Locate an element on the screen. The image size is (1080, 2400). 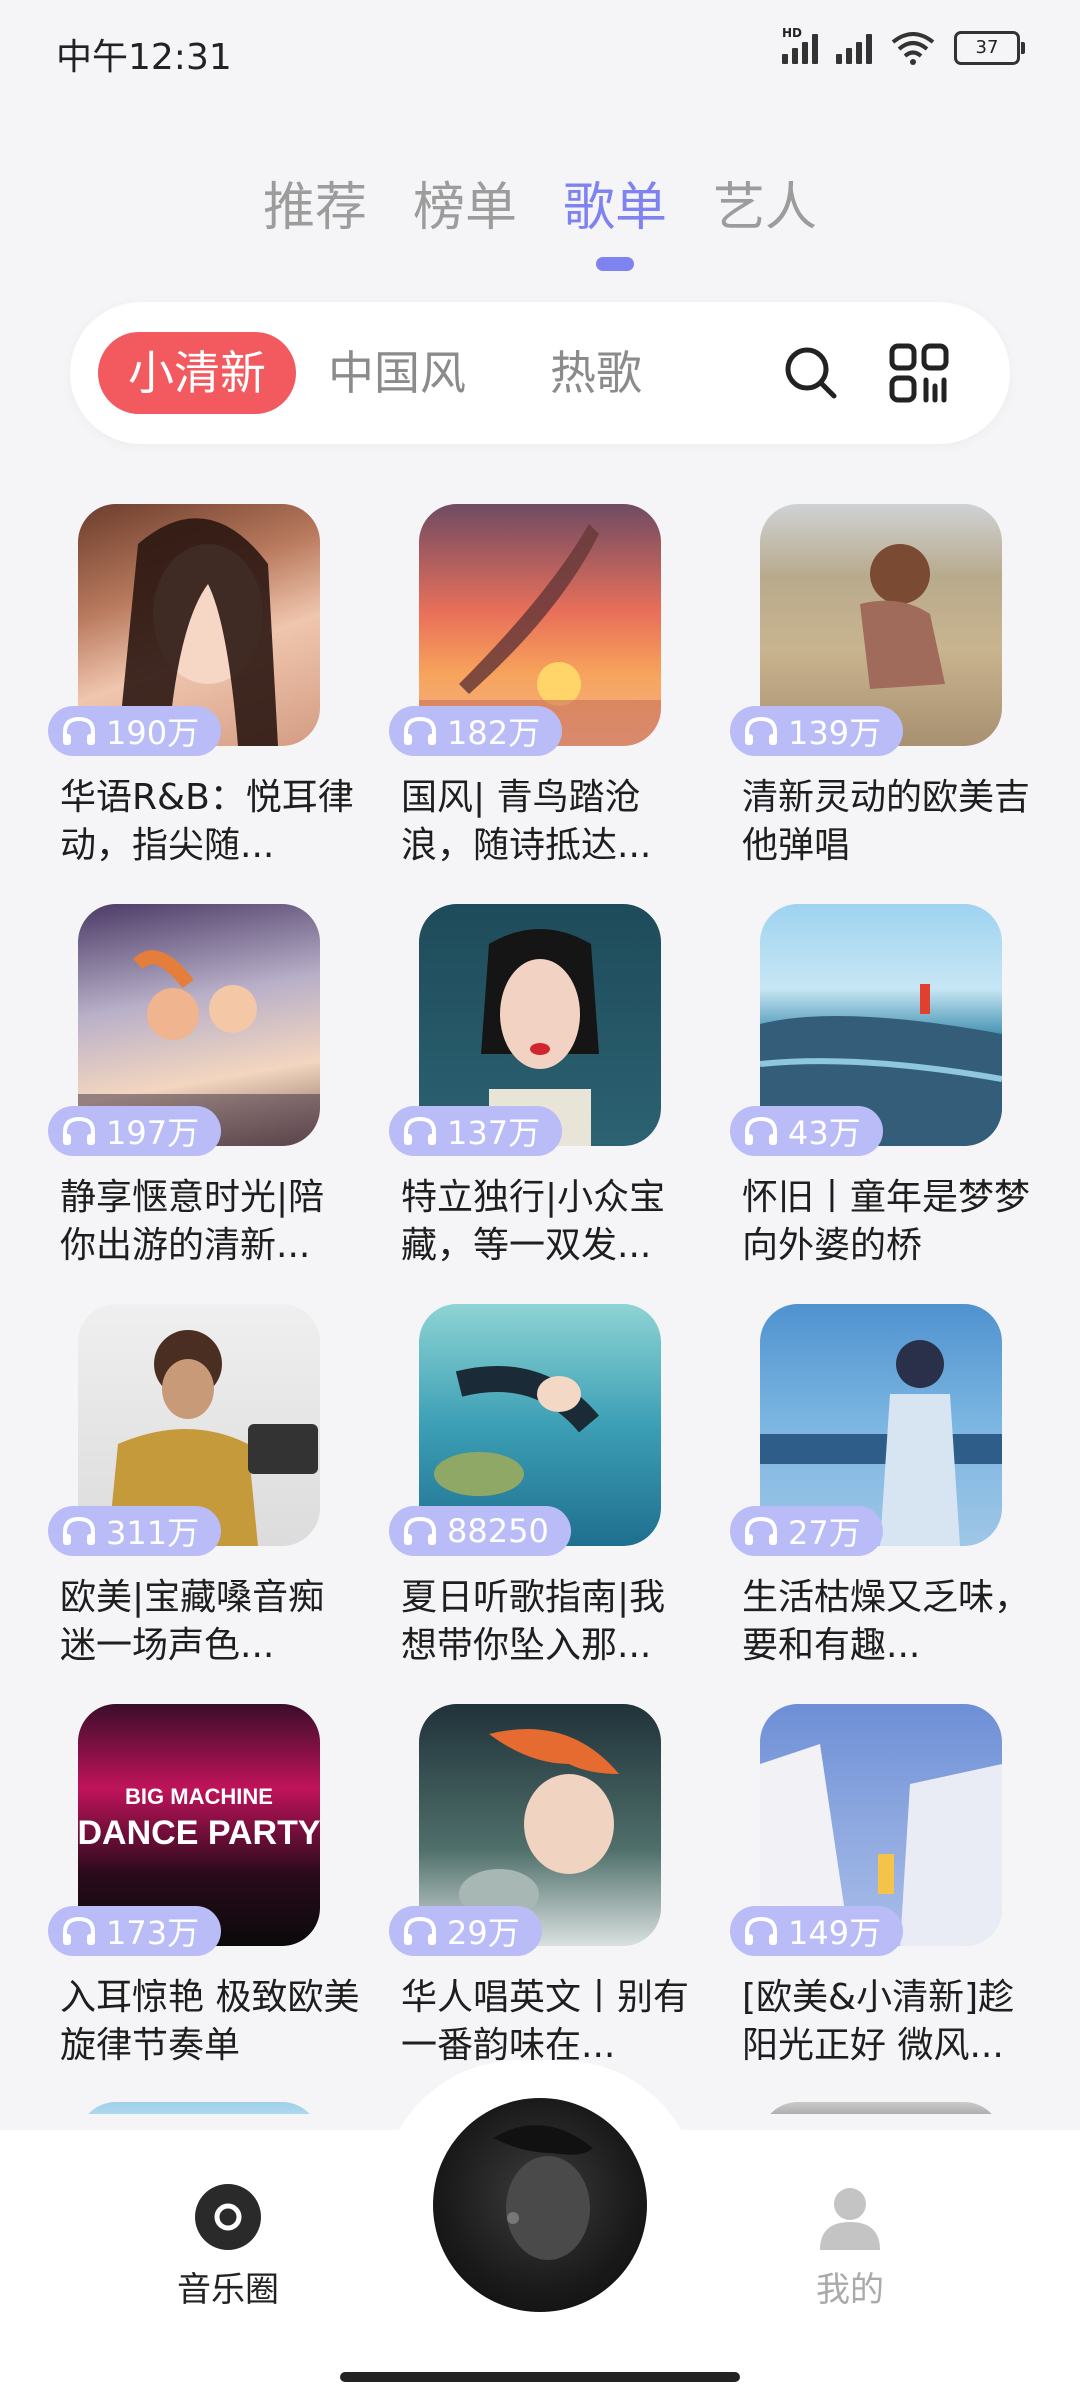
now-playing-disc is located at coordinates (540, 2205).